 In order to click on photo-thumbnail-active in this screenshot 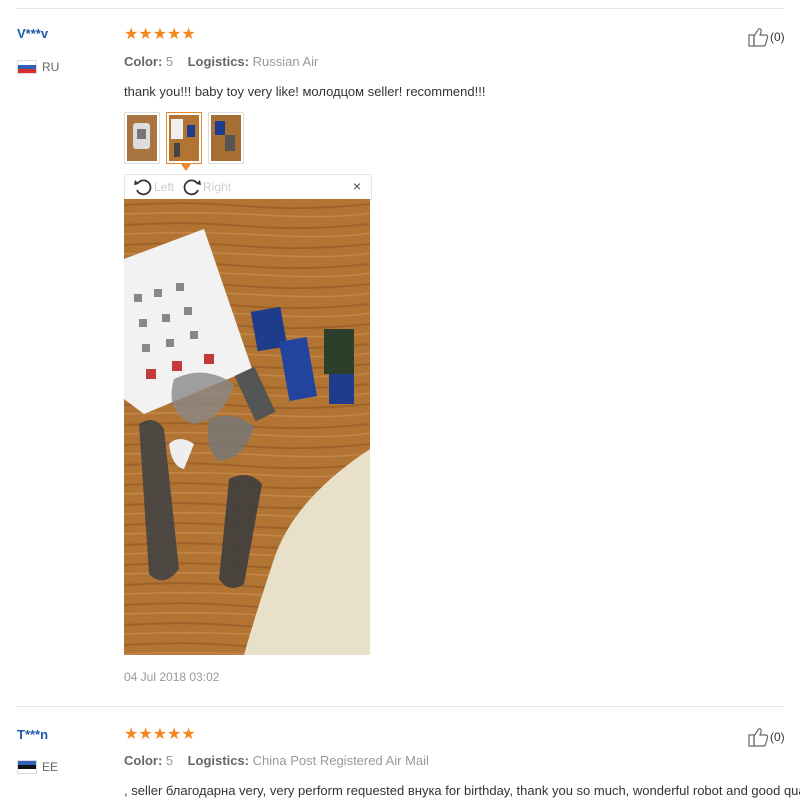, I will do `click(184, 141)`.